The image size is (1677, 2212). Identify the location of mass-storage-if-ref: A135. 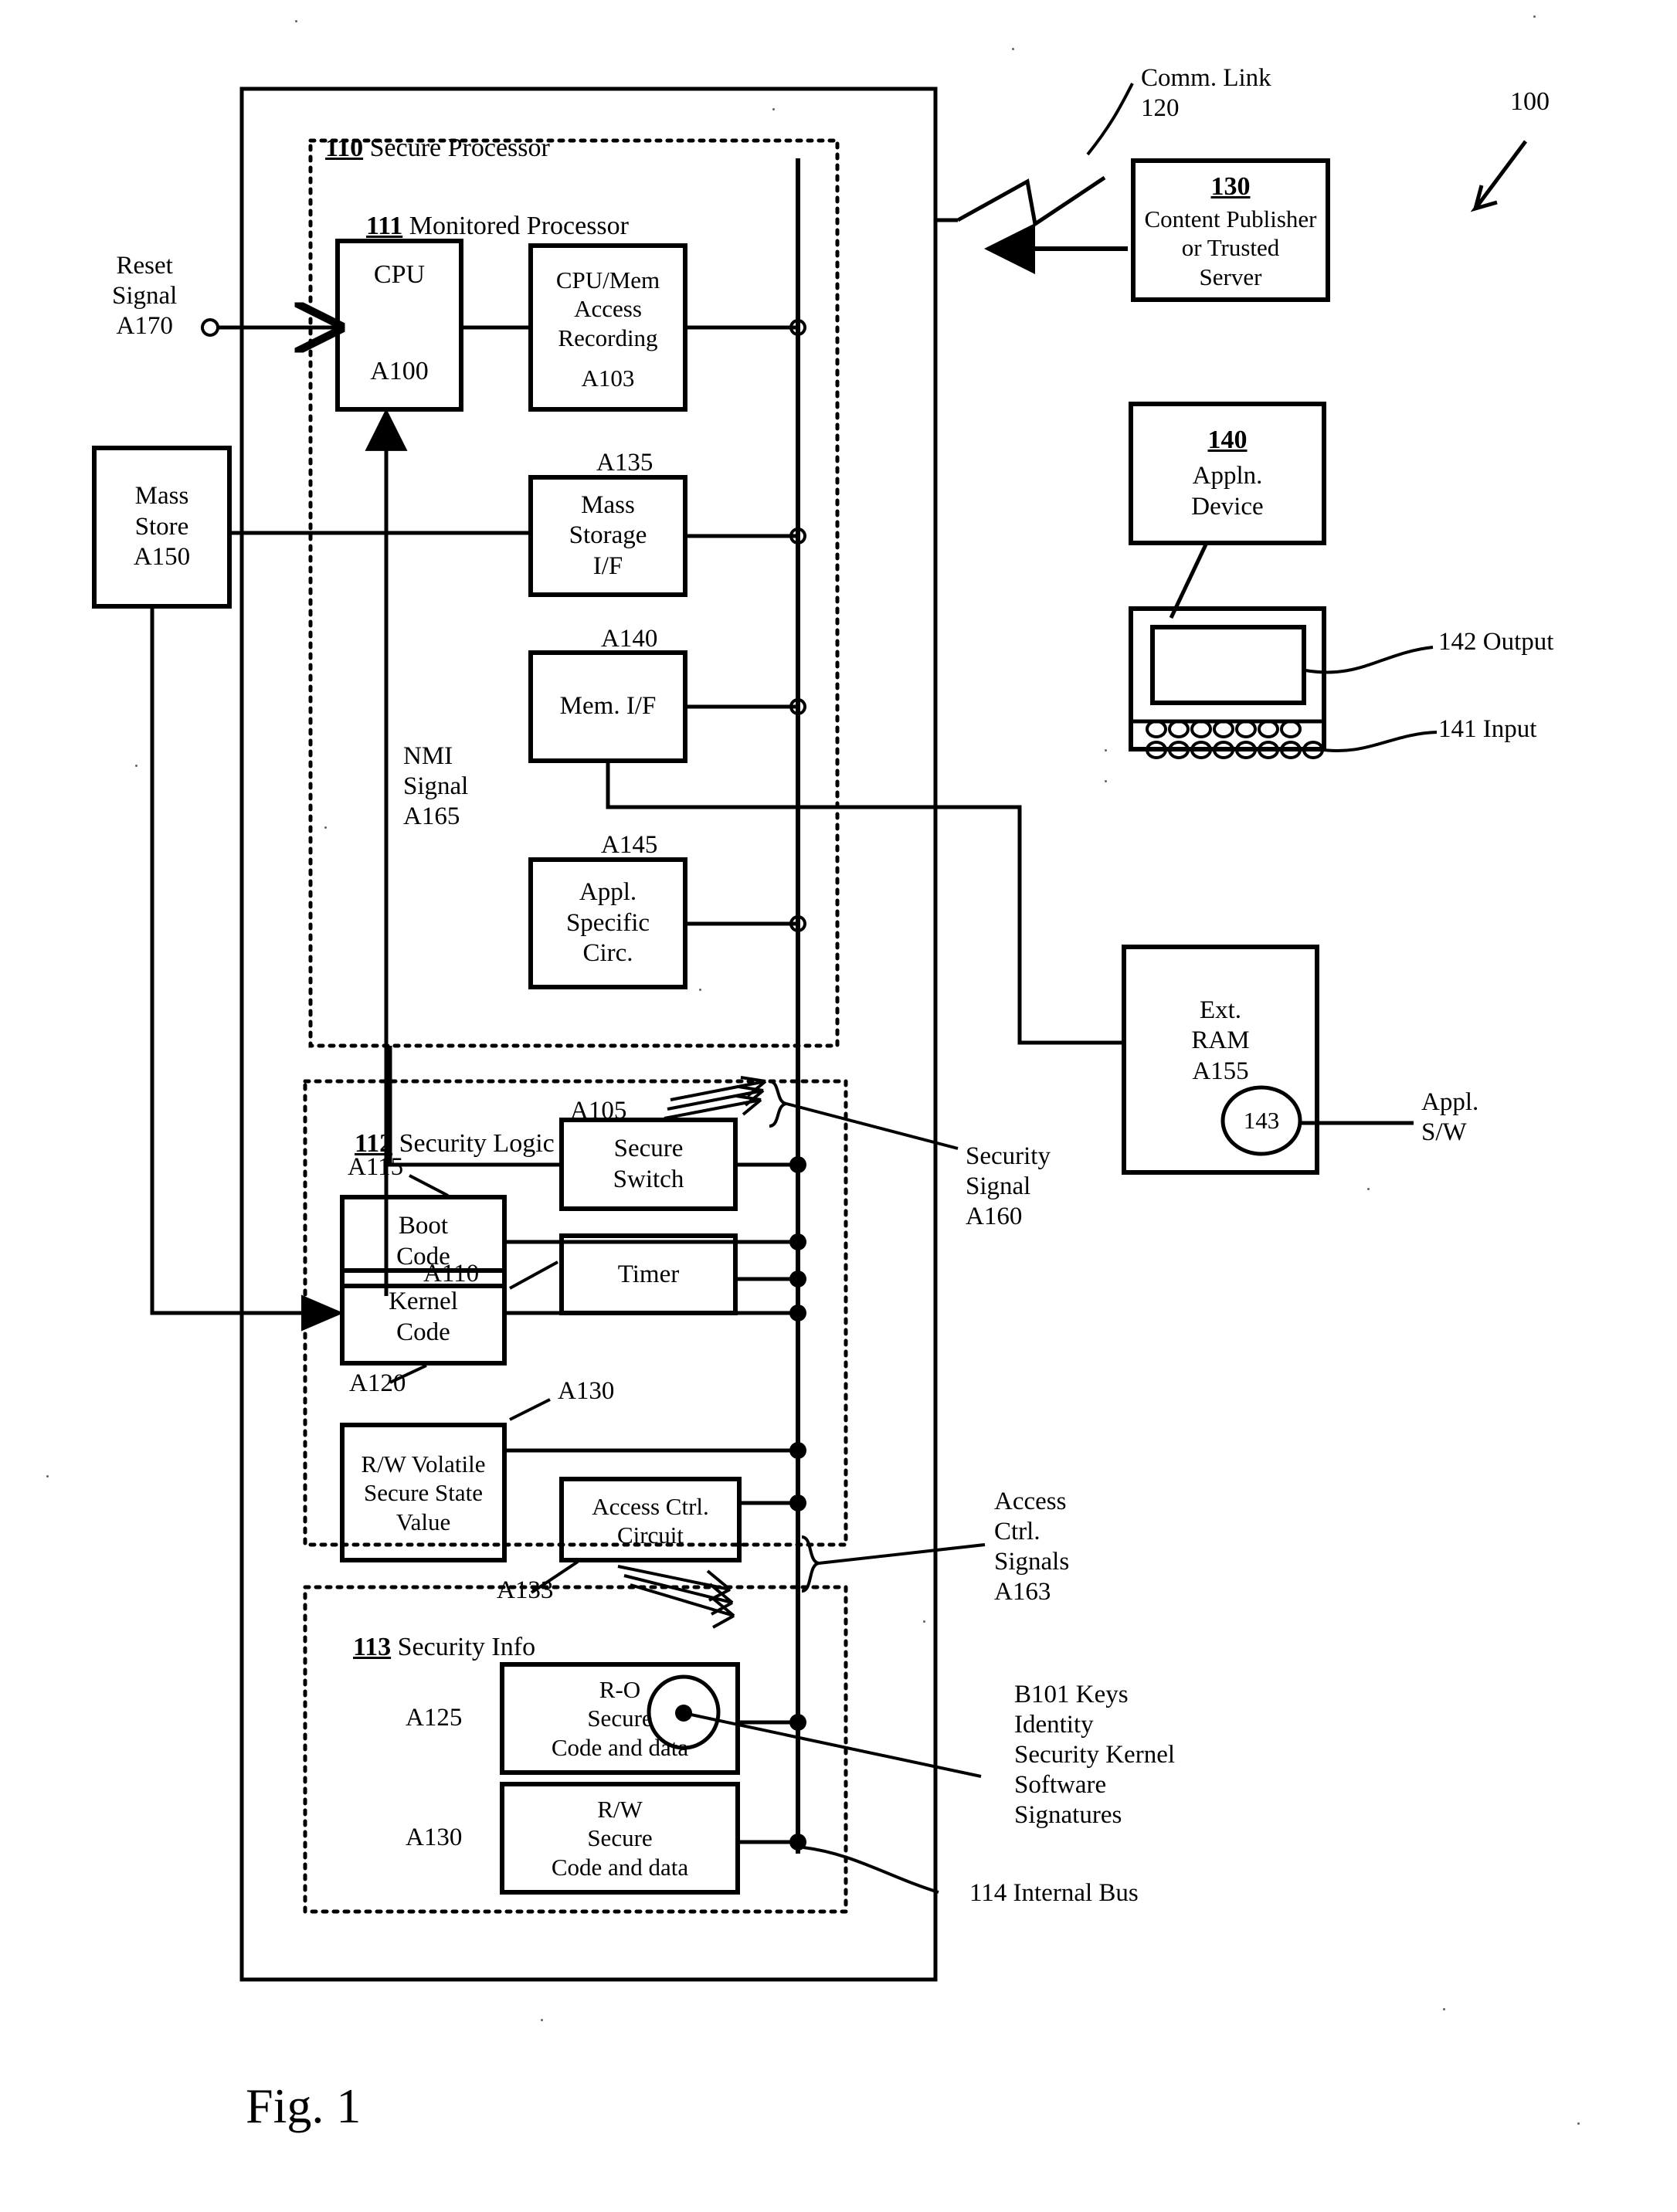
(624, 463).